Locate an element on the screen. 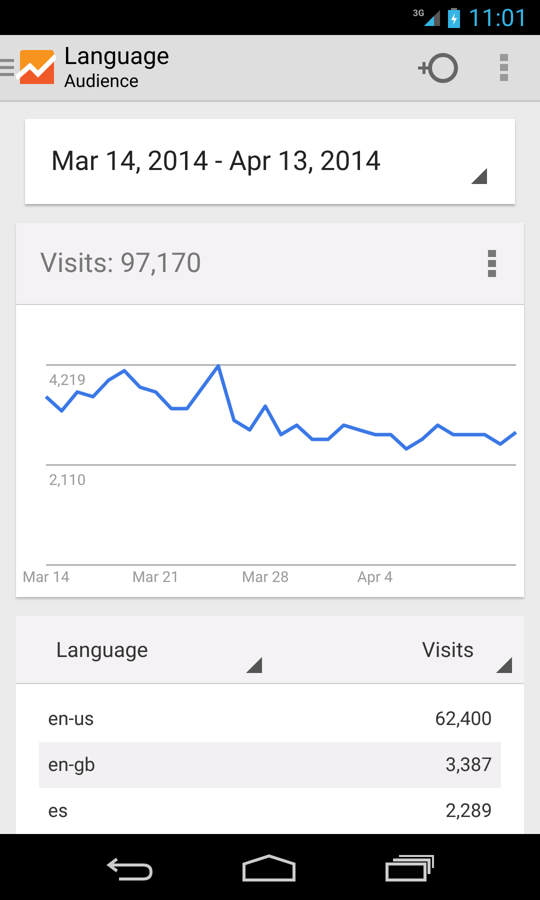 The height and width of the screenshot is (900, 540). visits-cell-text: 62,400 is located at coordinates (463, 719).